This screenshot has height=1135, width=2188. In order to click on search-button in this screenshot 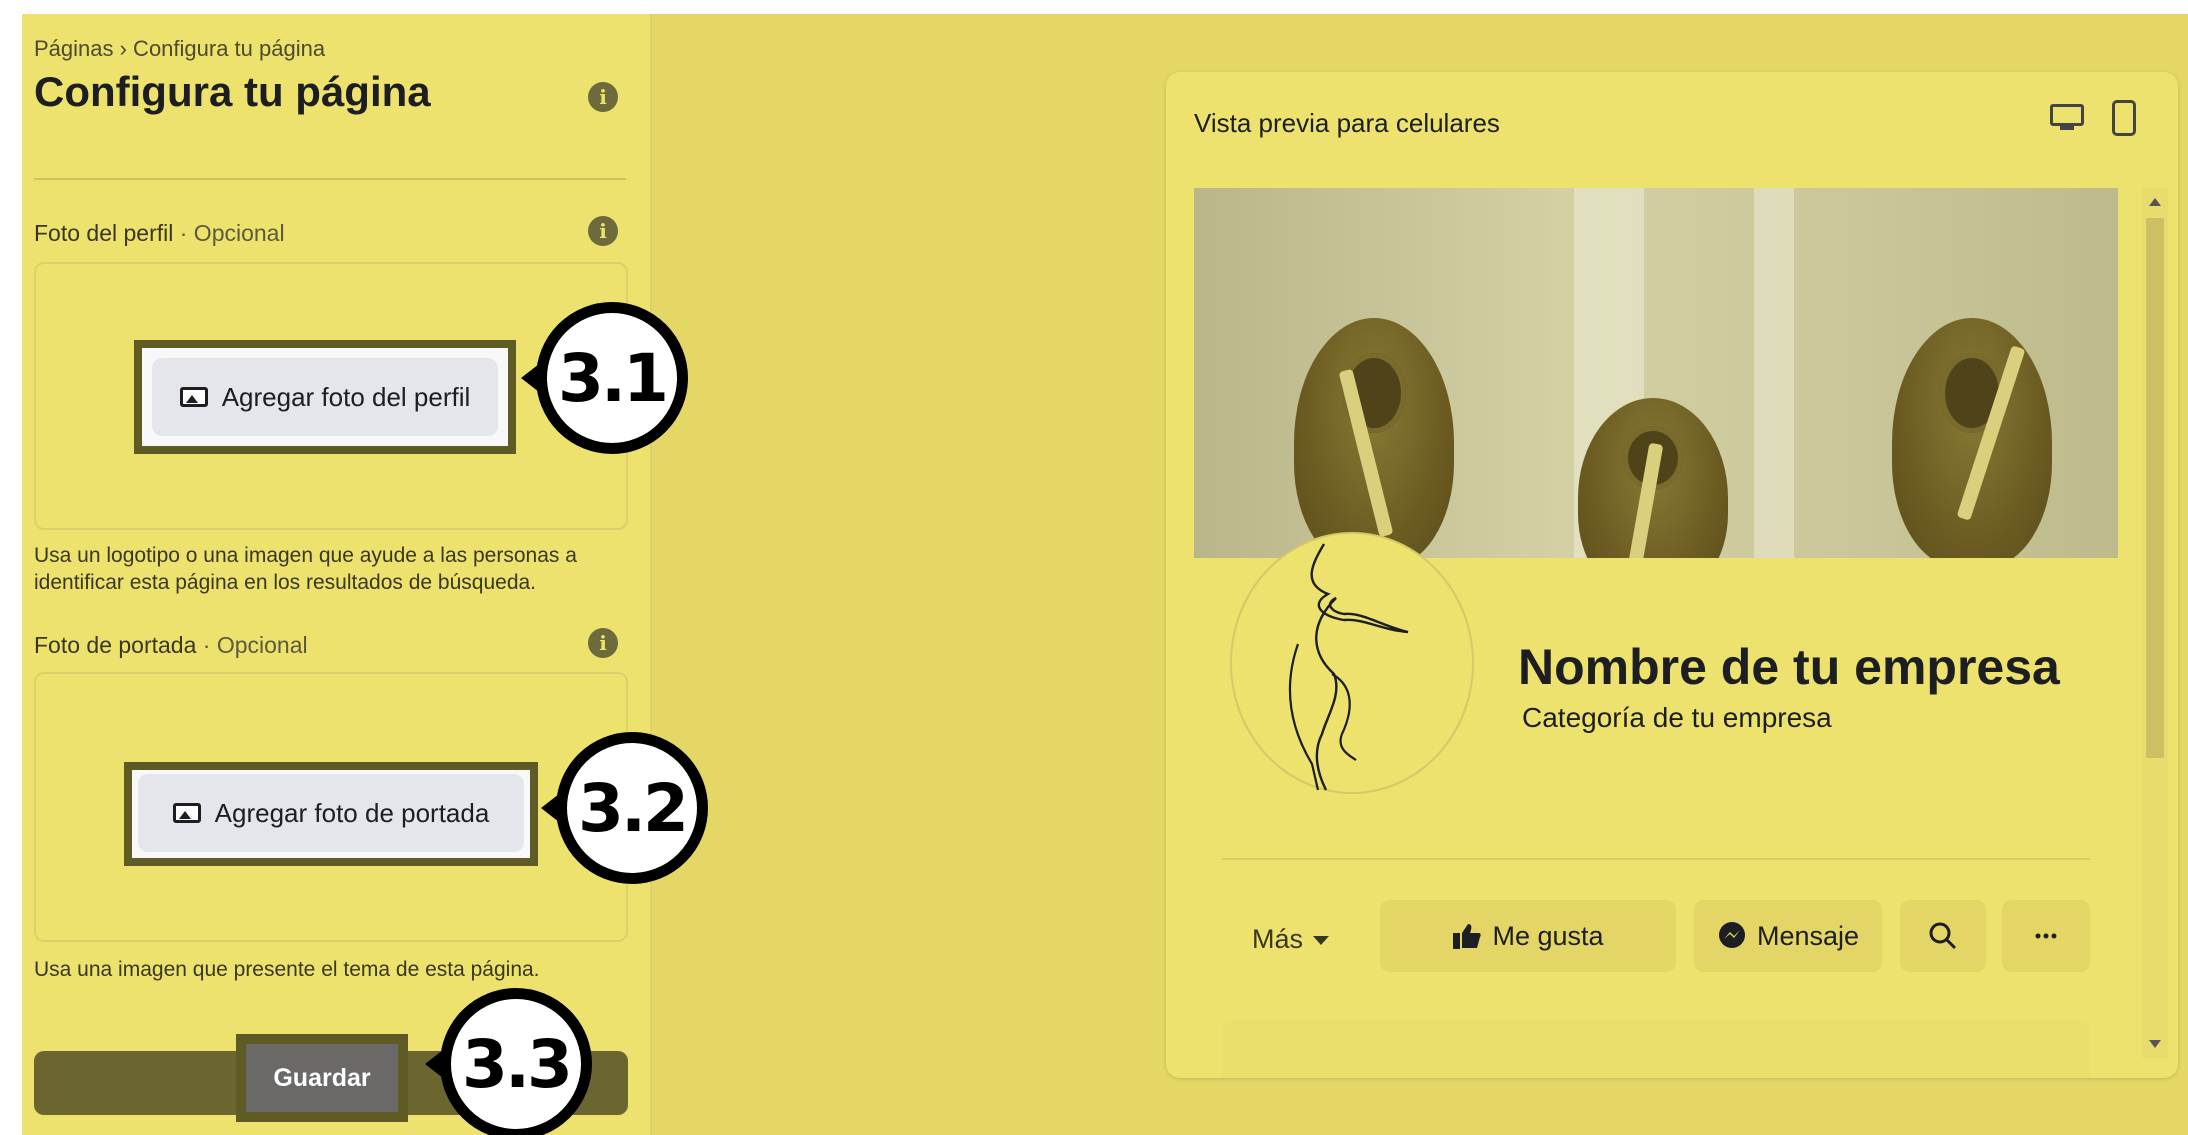, I will do `click(1943, 936)`.